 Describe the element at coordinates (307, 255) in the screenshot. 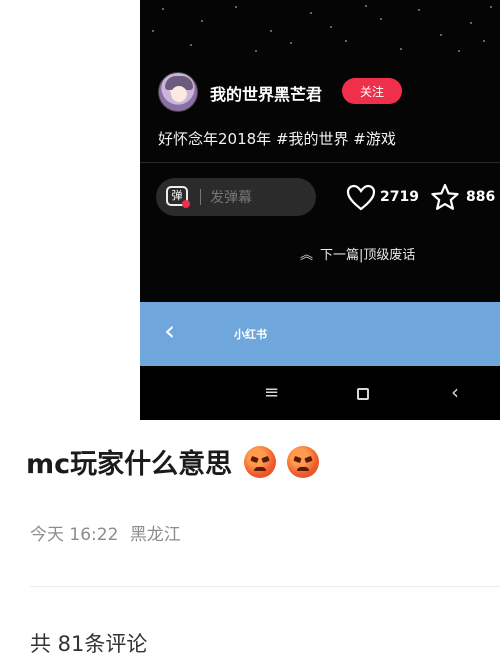

I see `double-chevron-up-icon: ︽` at that location.